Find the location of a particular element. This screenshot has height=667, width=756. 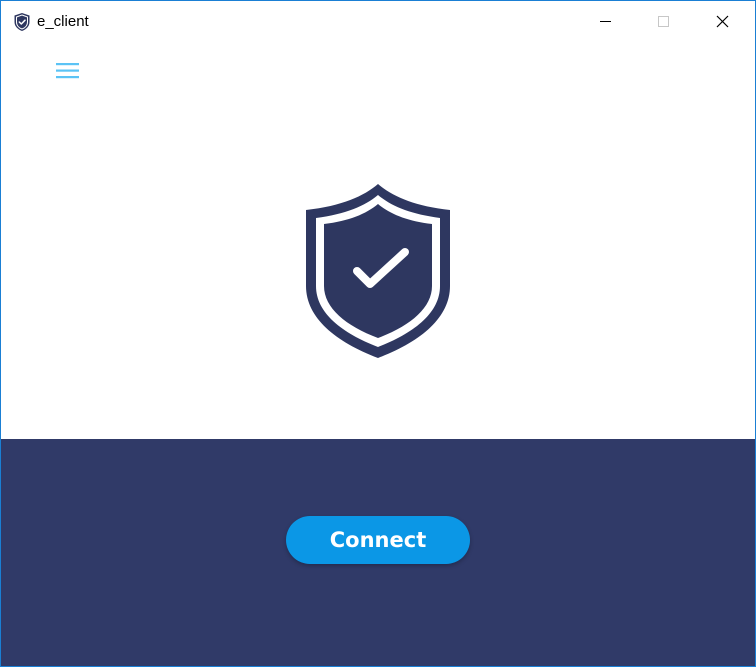

maximize-icon is located at coordinates (663, 21).